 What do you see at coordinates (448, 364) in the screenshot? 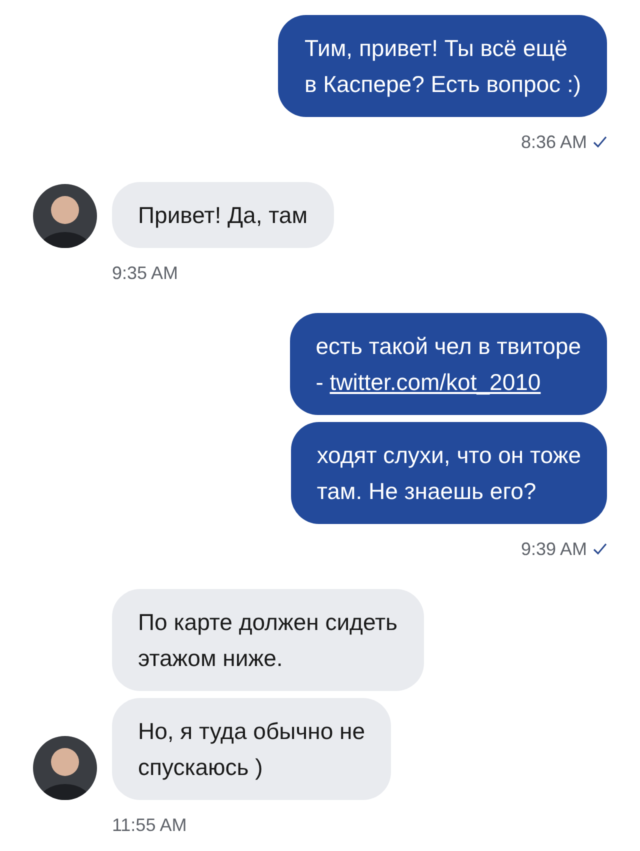
I see `message-bubble: есть такой чел в твиторе - twitter.com/kot_2010` at bounding box center [448, 364].